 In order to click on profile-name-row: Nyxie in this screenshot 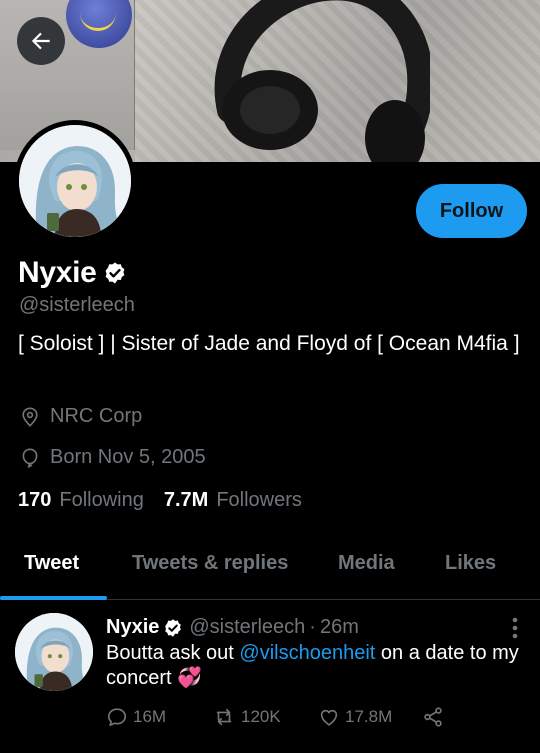, I will do `click(72, 273)`.